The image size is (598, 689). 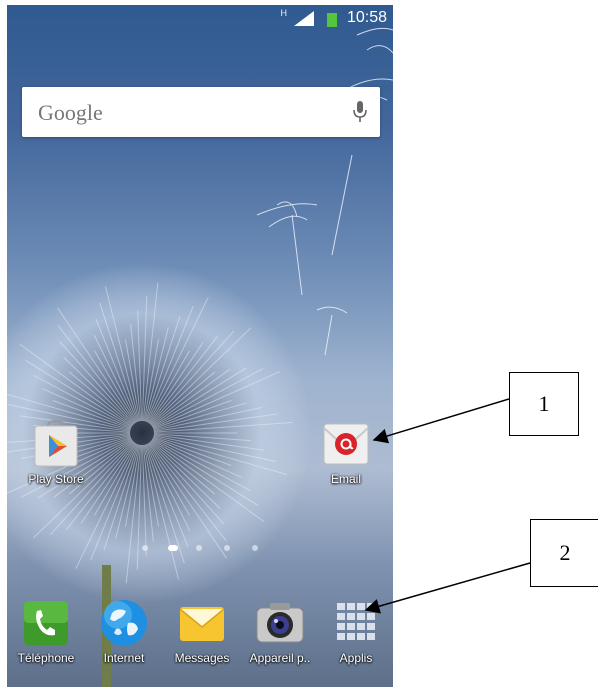 What do you see at coordinates (346, 444) in the screenshot?
I see `email-icon` at bounding box center [346, 444].